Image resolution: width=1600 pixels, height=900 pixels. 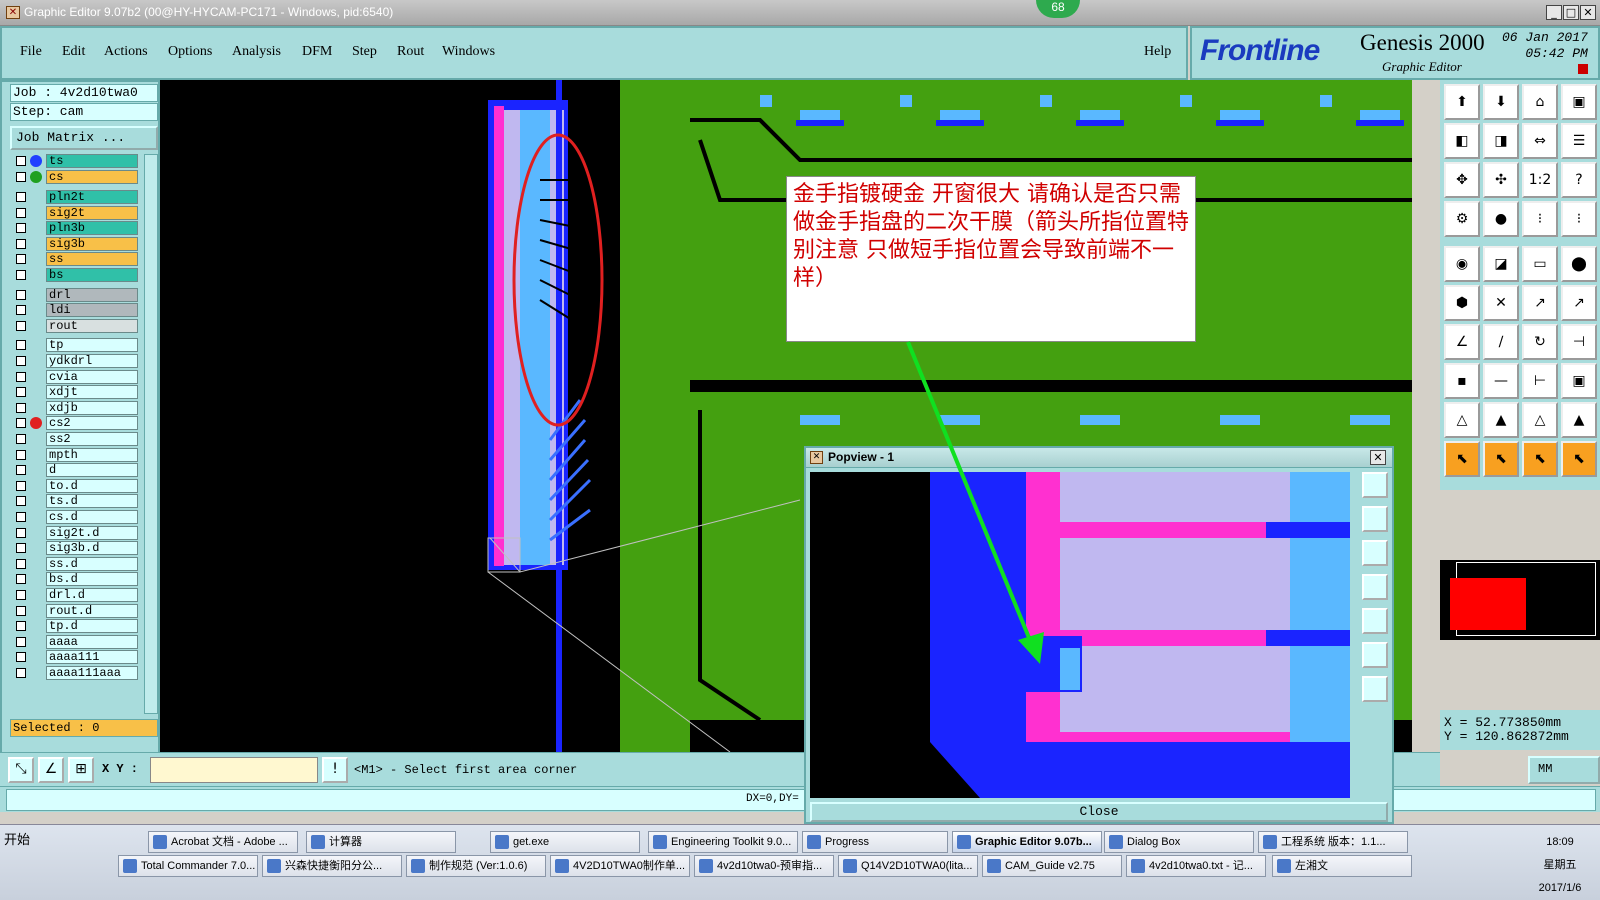 What do you see at coordinates (1579, 264) in the screenshot?
I see `tool-button-20: ⬤` at bounding box center [1579, 264].